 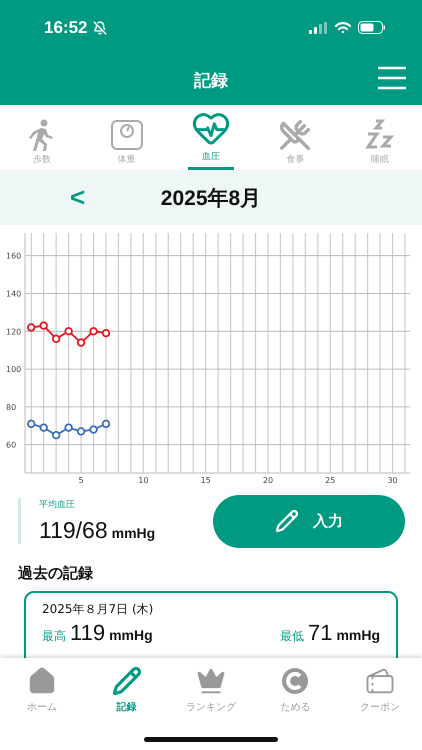 What do you see at coordinates (330, 480) in the screenshot?
I see `x-tick-label: 25` at bounding box center [330, 480].